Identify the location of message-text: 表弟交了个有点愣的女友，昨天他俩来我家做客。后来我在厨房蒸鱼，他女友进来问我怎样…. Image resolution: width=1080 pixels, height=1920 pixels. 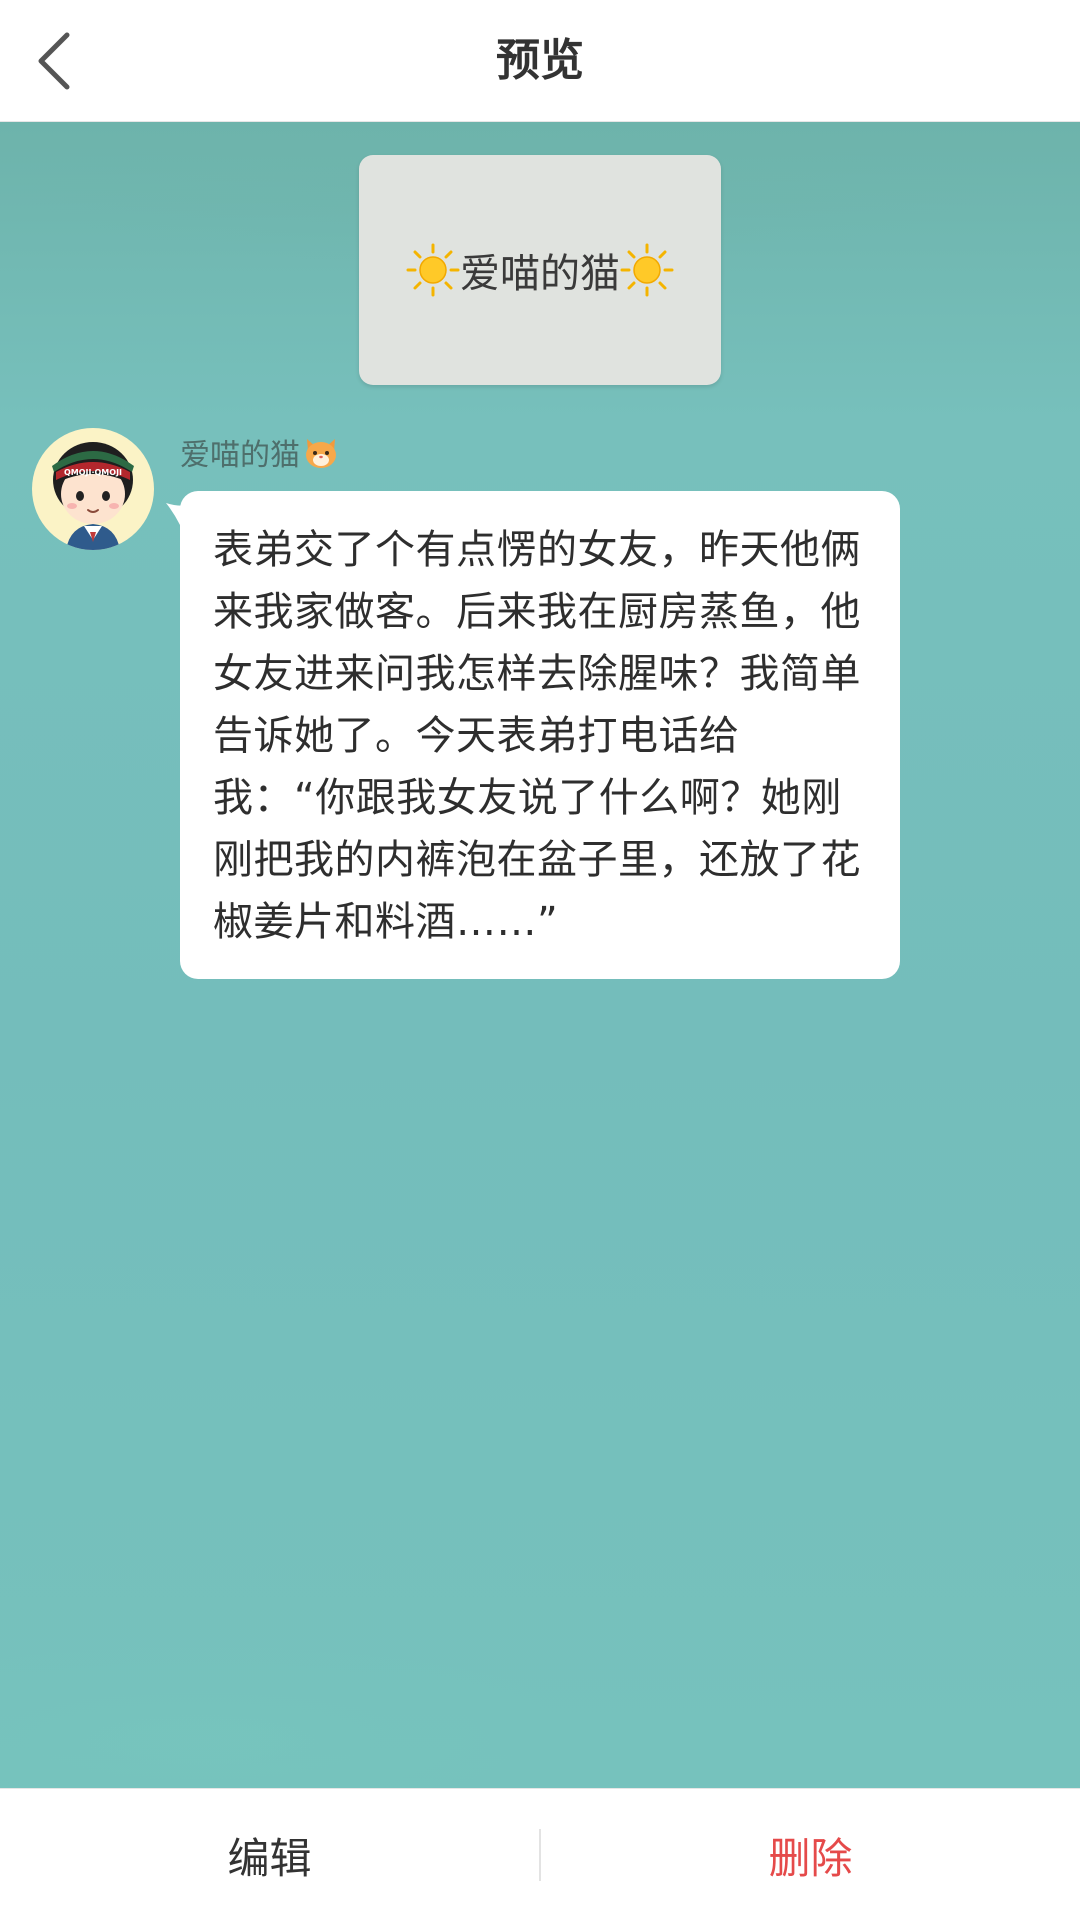
(537, 736).